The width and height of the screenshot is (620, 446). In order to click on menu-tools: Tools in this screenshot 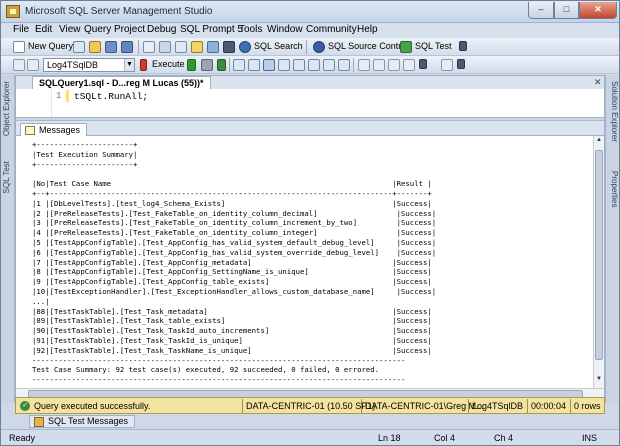, I will do `click(250, 29)`.